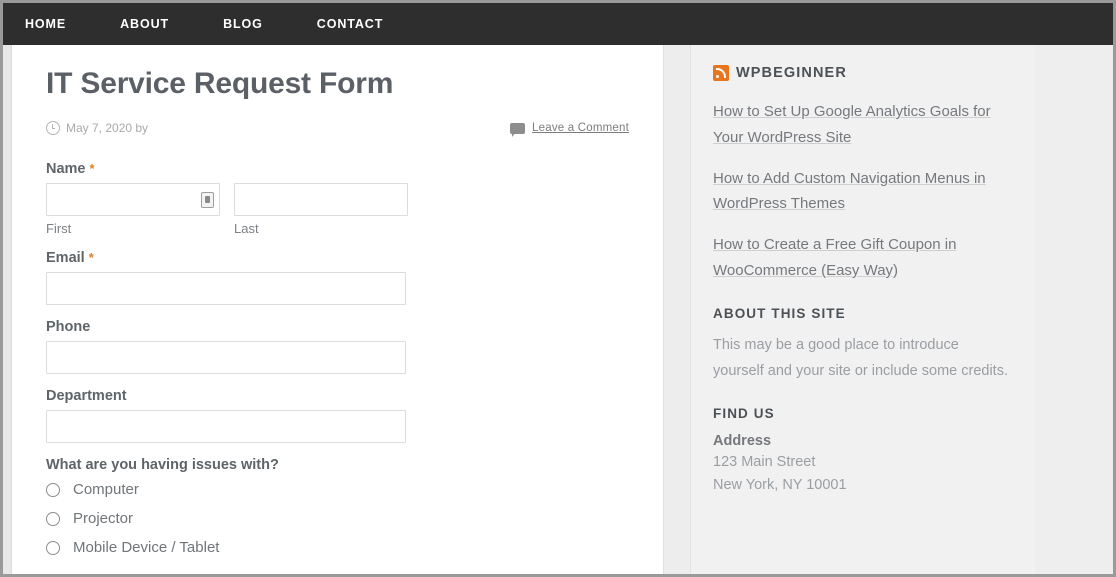 The width and height of the screenshot is (1116, 577). Describe the element at coordinates (337, 547) in the screenshot. I see `radio-option-mobile-device: Mobile Device / Tablet` at that location.